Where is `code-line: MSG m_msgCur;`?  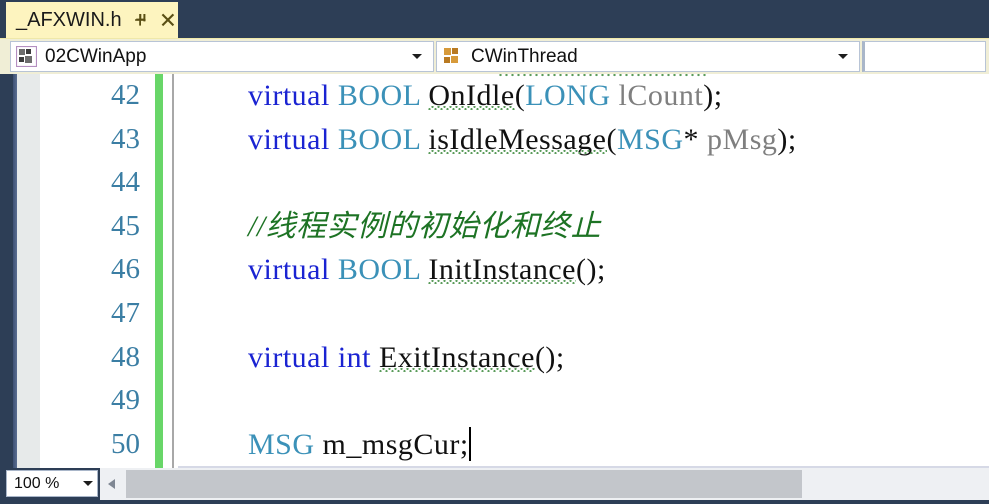 code-line: MSG m_msgCur; is located at coordinates (583, 445).